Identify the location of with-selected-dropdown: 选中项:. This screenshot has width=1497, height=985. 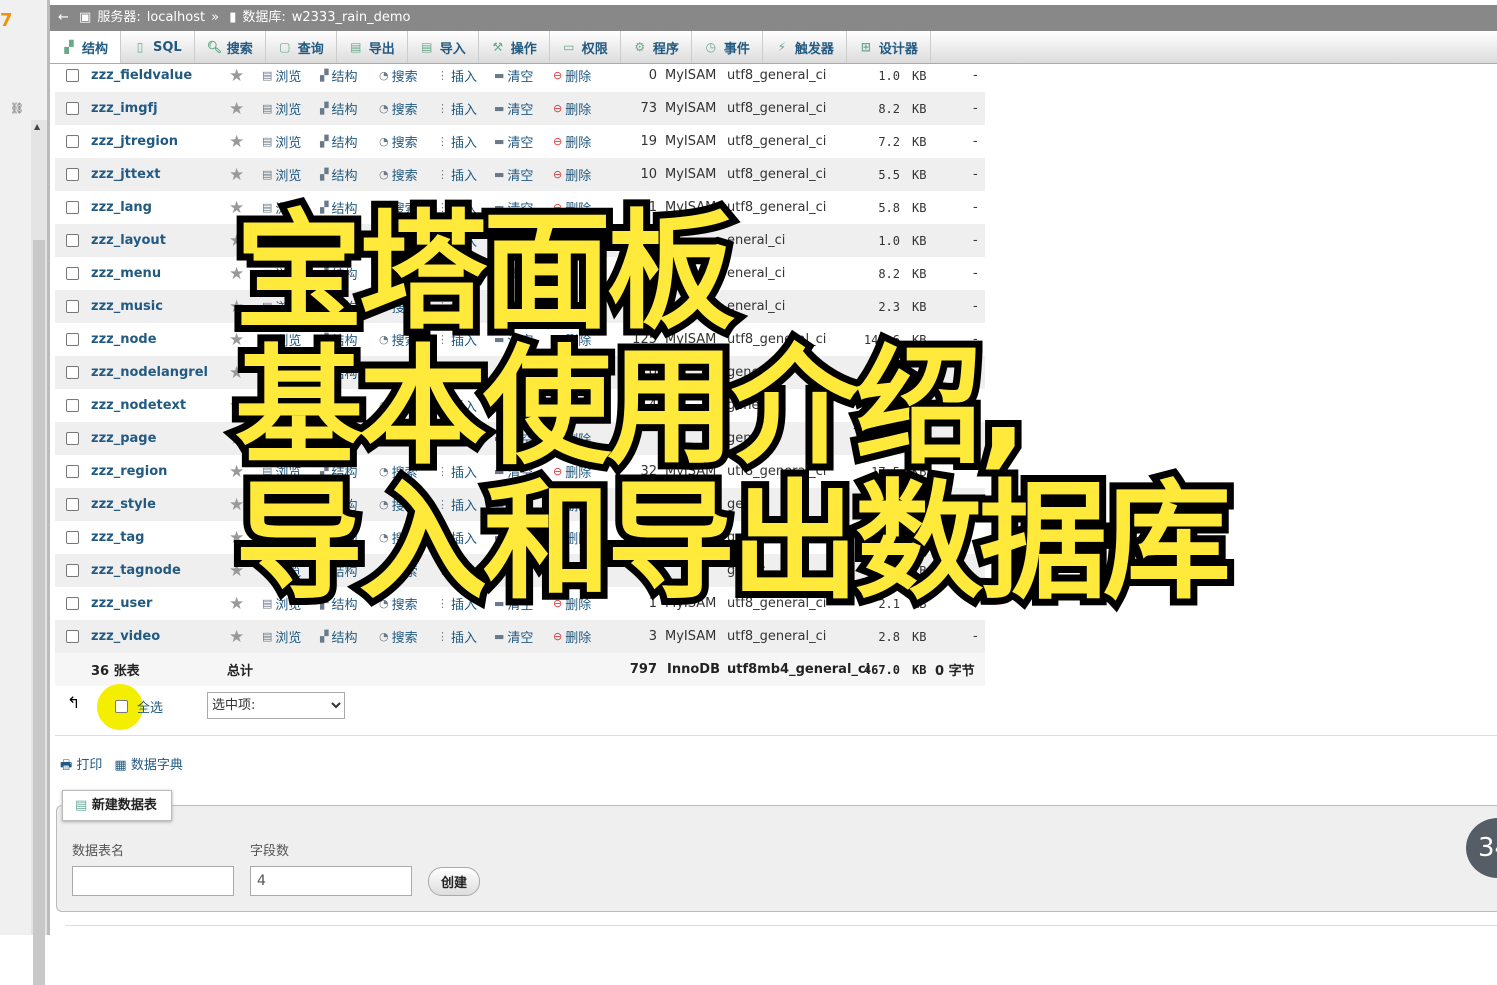
(276, 705).